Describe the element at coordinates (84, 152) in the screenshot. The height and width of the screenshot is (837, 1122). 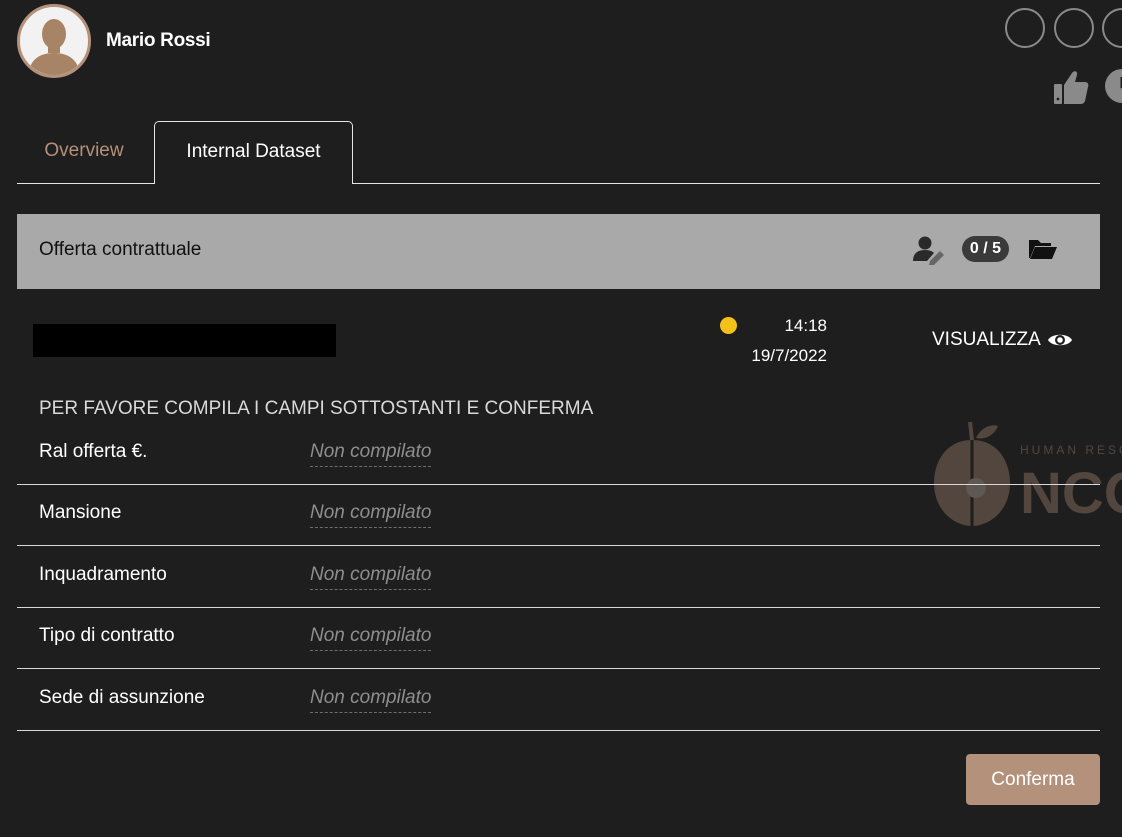
I see `tab-overview: Overview` at that location.